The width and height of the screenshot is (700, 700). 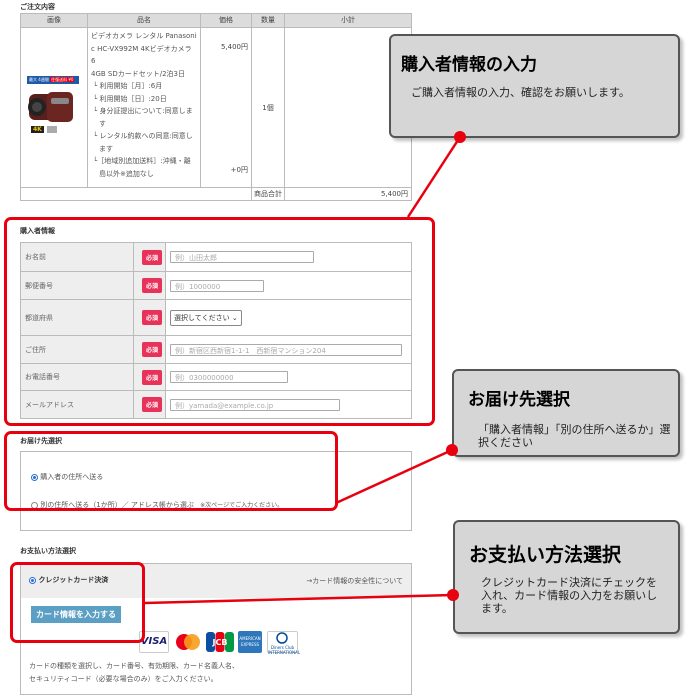 I want to click on buyer-callout-body: ご購入者情報の入力、確認をお願いします。, so click(x=520, y=92).